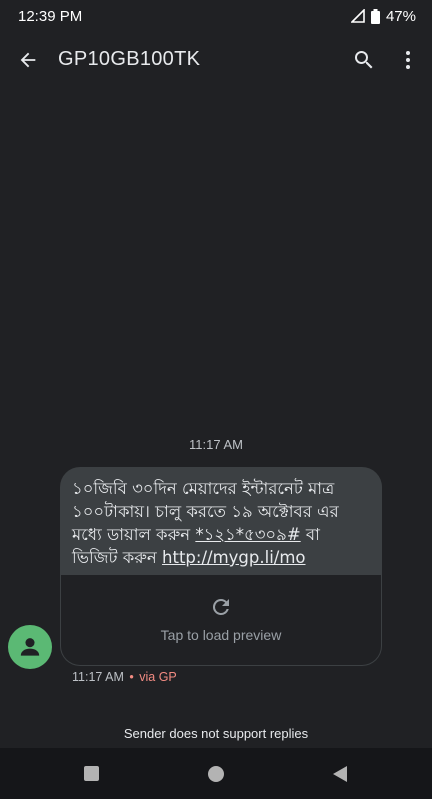 This screenshot has width=432, height=799. I want to click on search-icon, so click(364, 60).